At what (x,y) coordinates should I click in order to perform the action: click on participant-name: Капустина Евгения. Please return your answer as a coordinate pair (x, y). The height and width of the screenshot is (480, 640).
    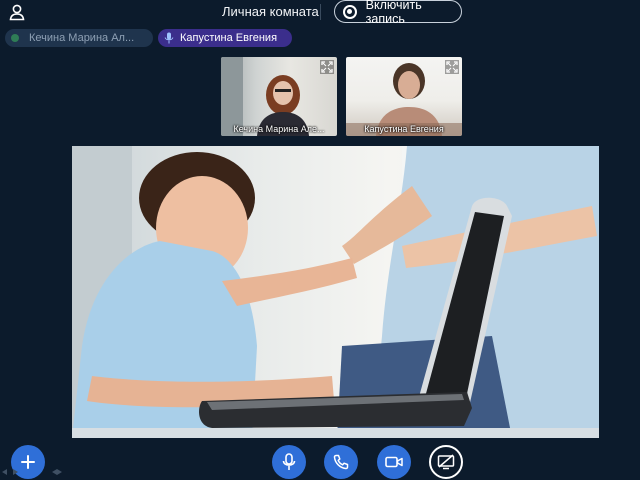
    Looking at the image, I should click on (229, 38).